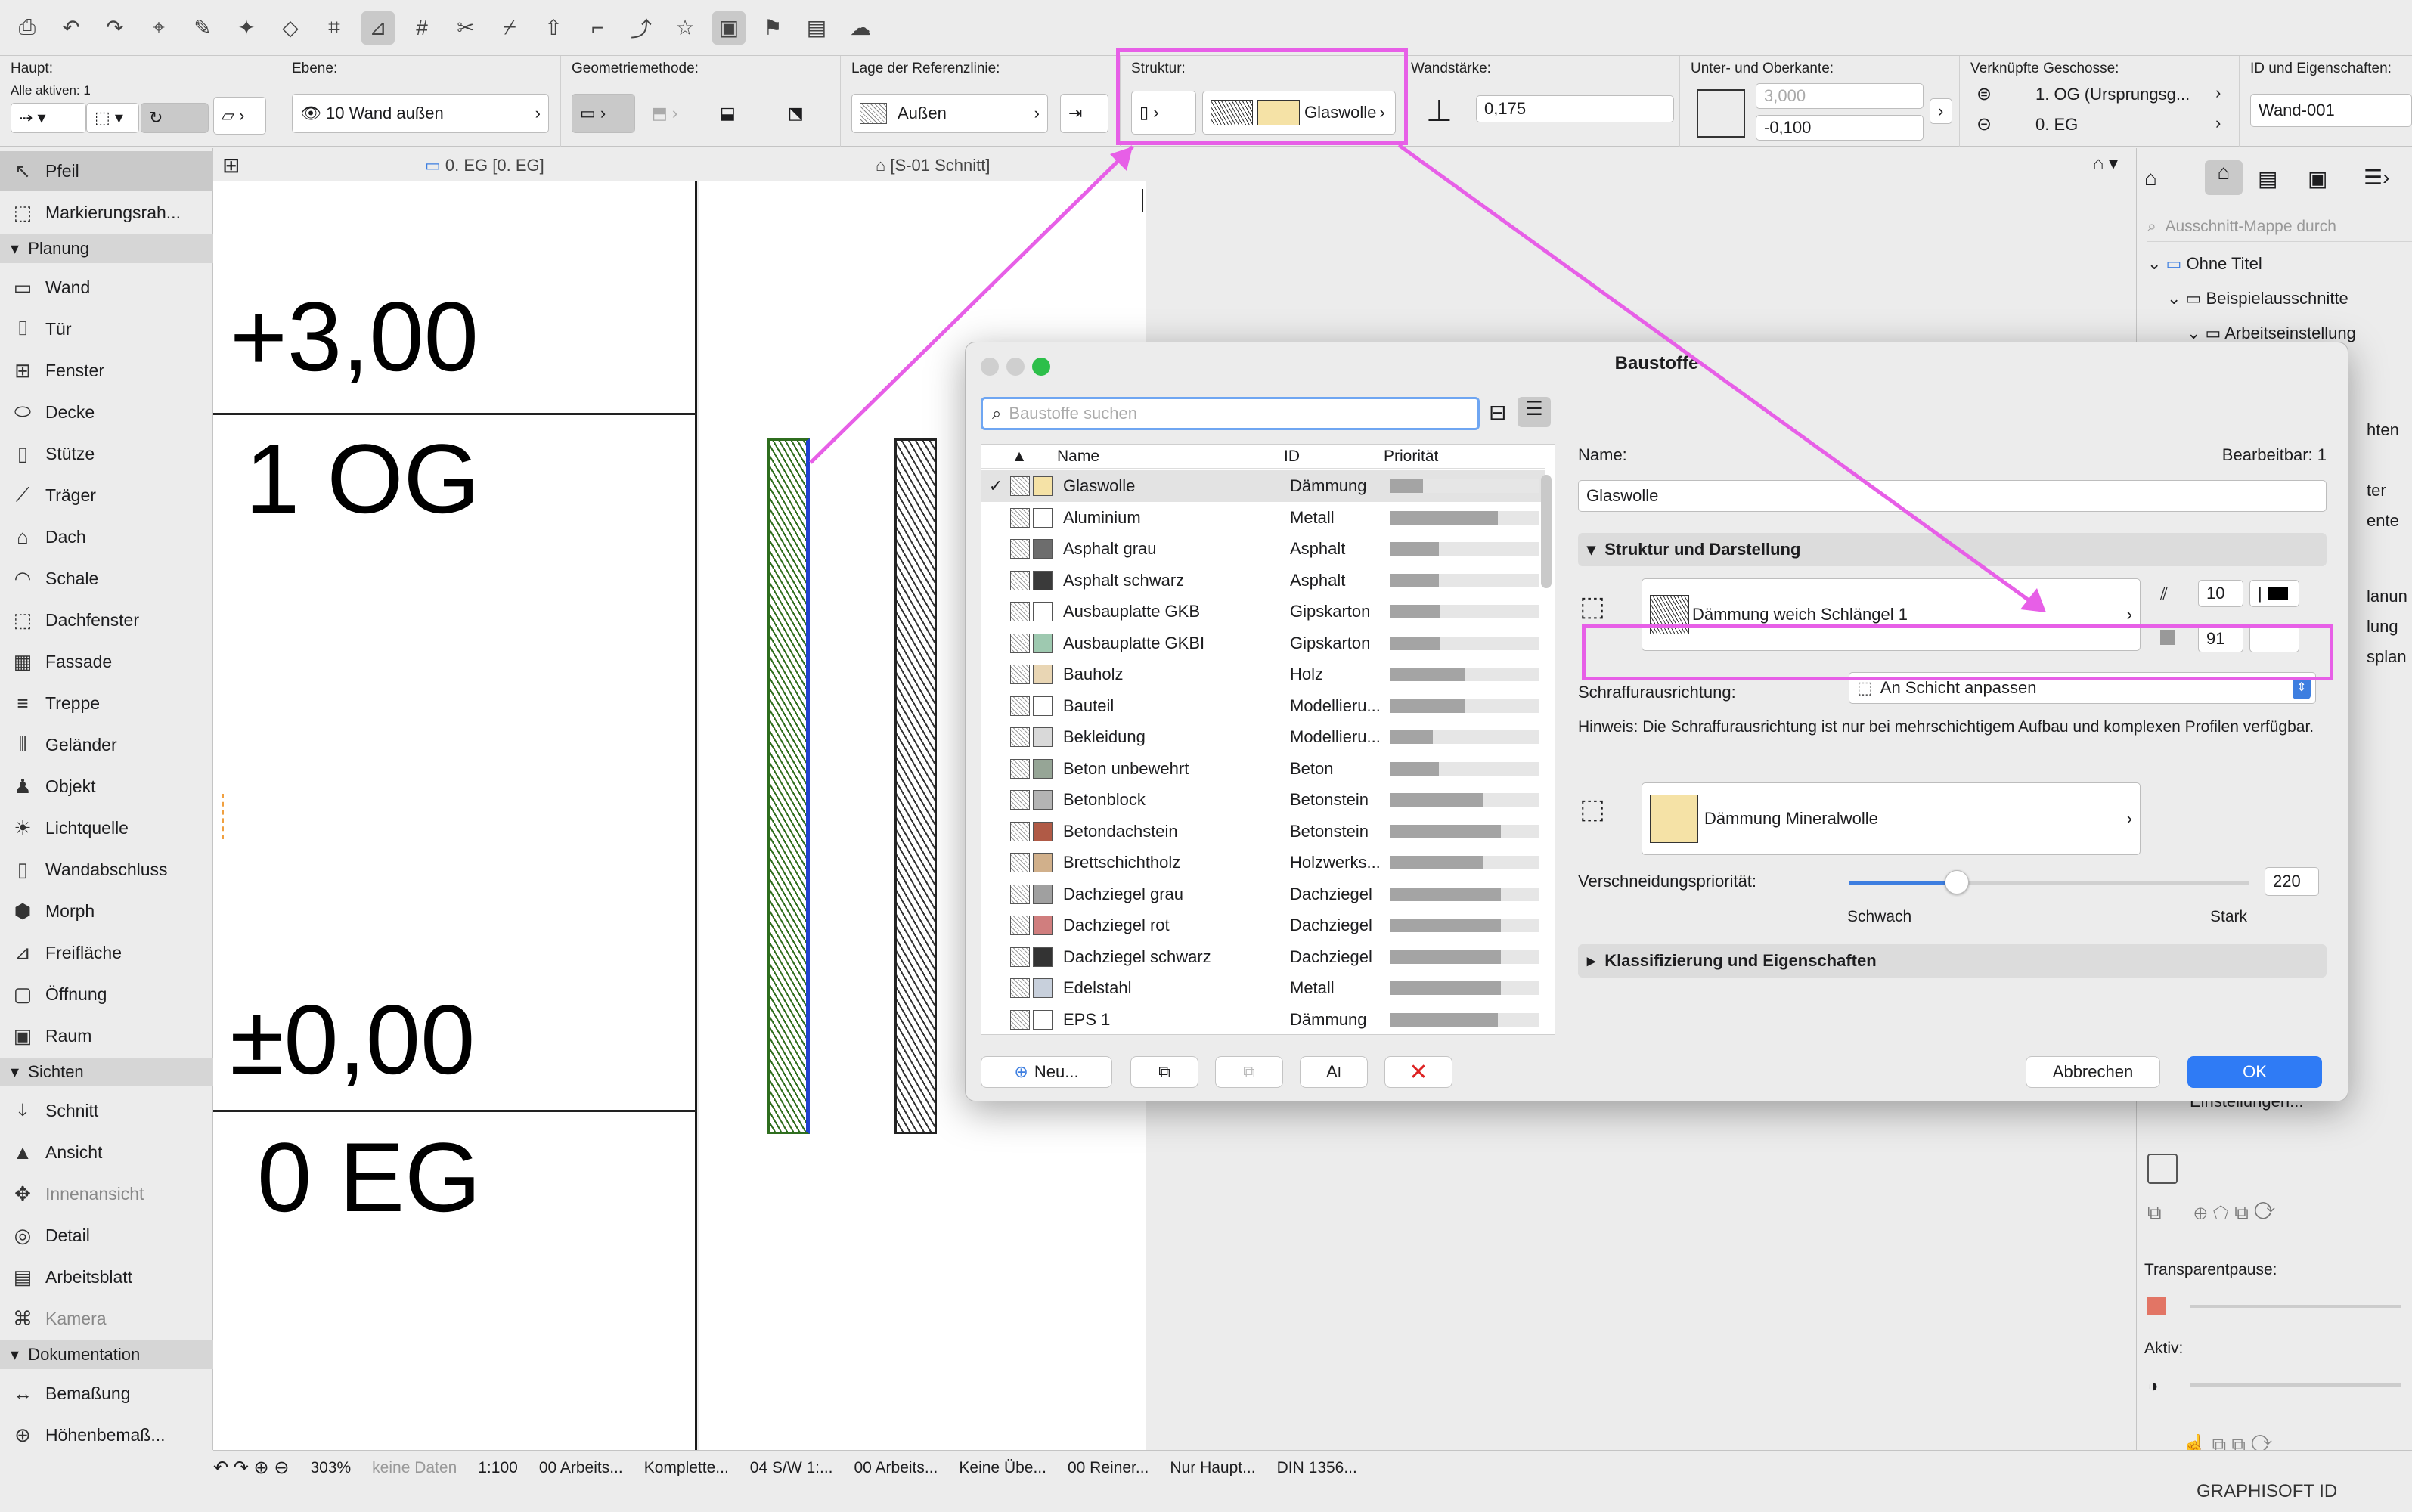  Describe the element at coordinates (1720, 377) in the screenshot. I see `arrow-structure-to-hatch` at that location.